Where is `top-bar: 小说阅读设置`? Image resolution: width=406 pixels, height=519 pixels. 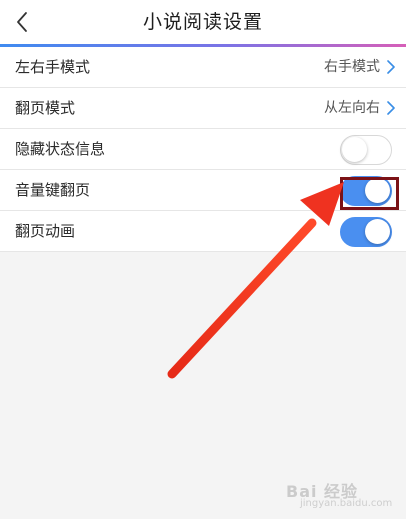
top-bar: 小说阅读设置 is located at coordinates (203, 22).